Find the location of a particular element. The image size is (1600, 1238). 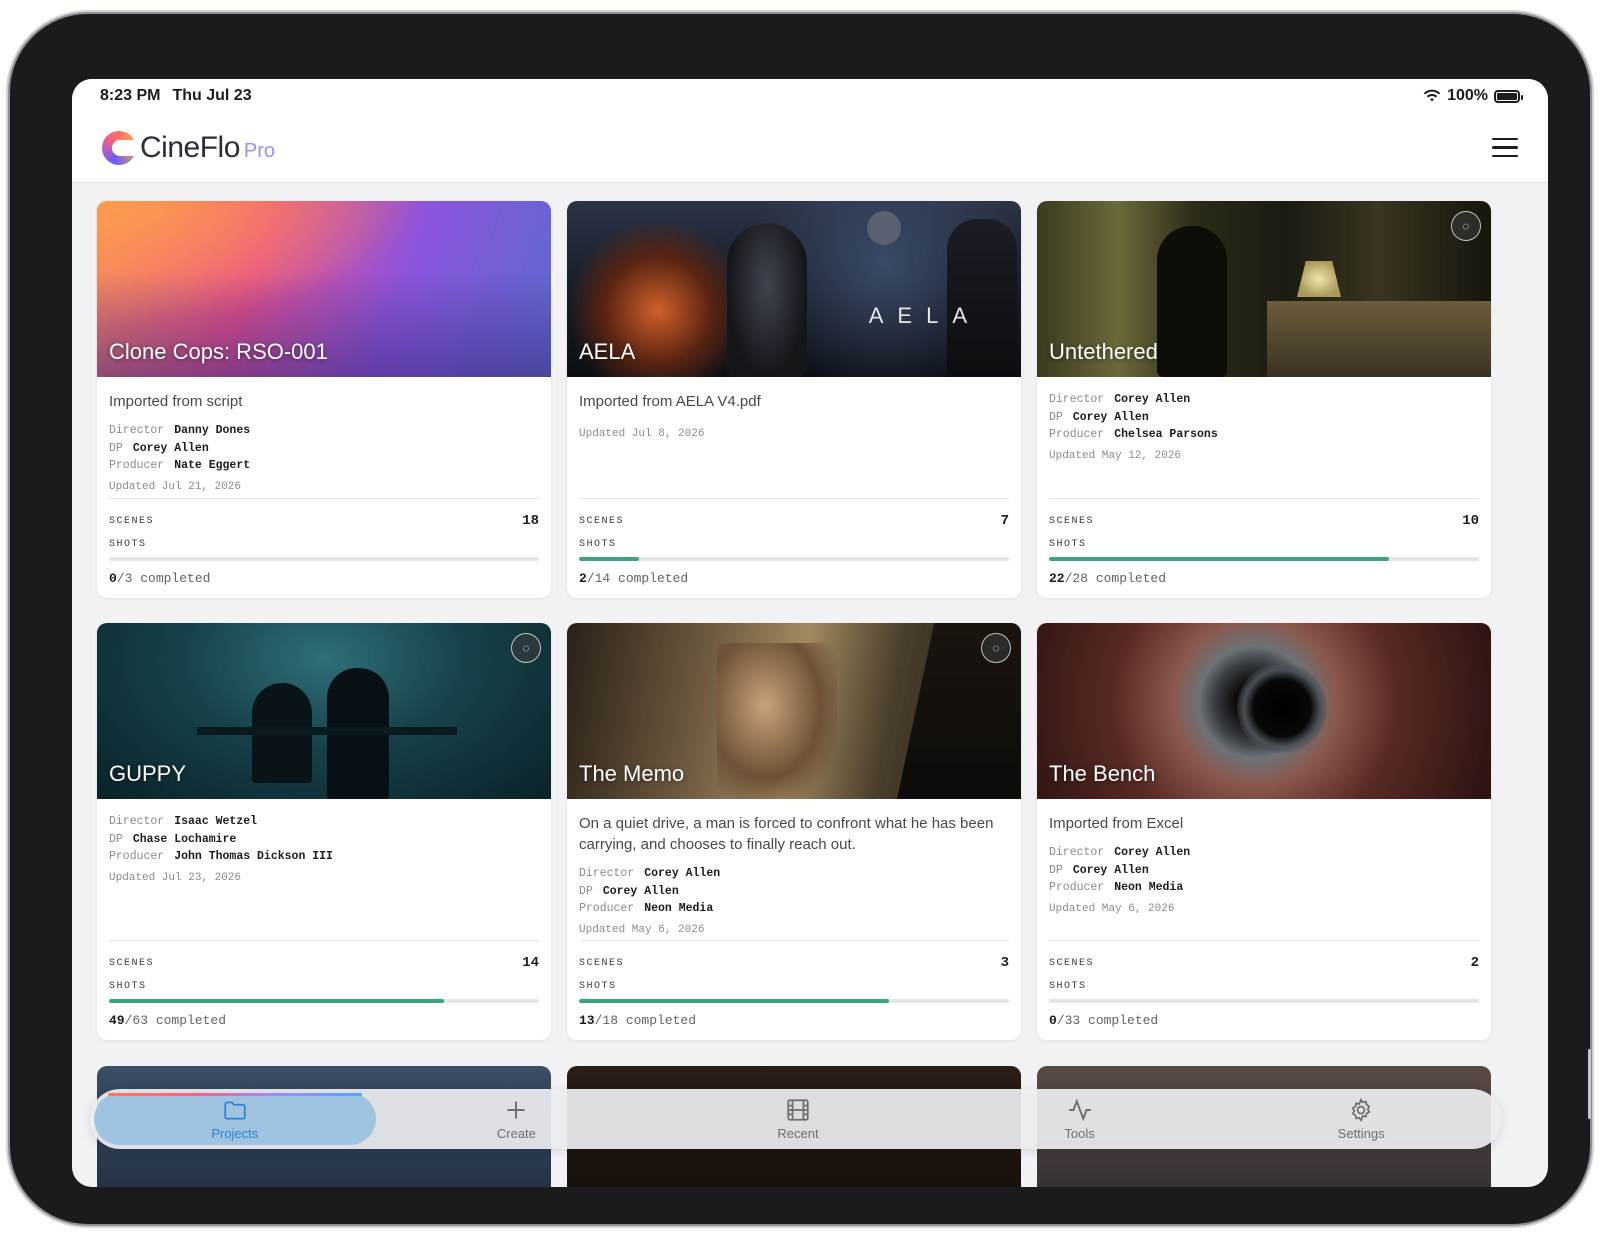

app-logo: CineFlo Pro is located at coordinates (188, 147).